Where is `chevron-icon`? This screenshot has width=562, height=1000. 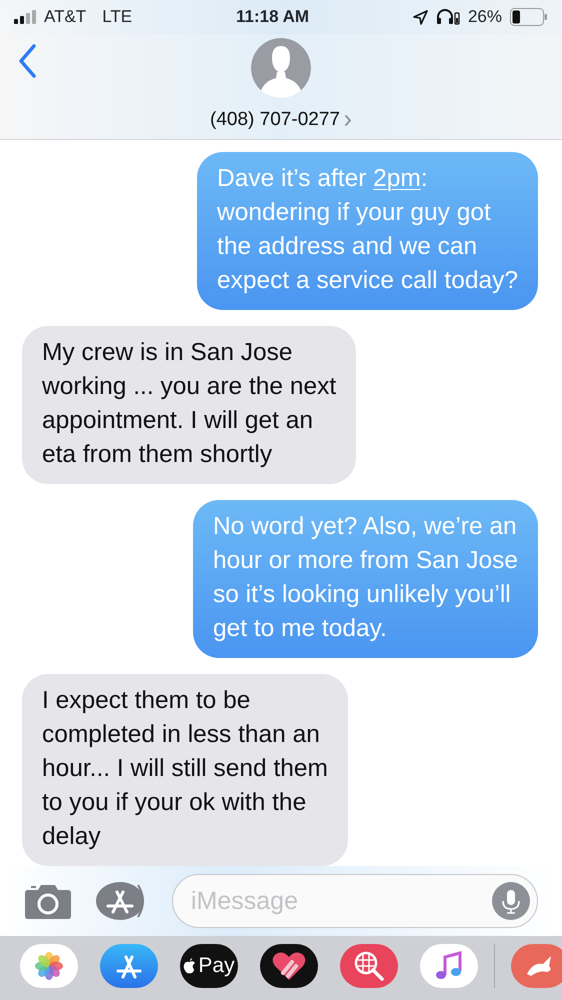
chevron-icon is located at coordinates (348, 120).